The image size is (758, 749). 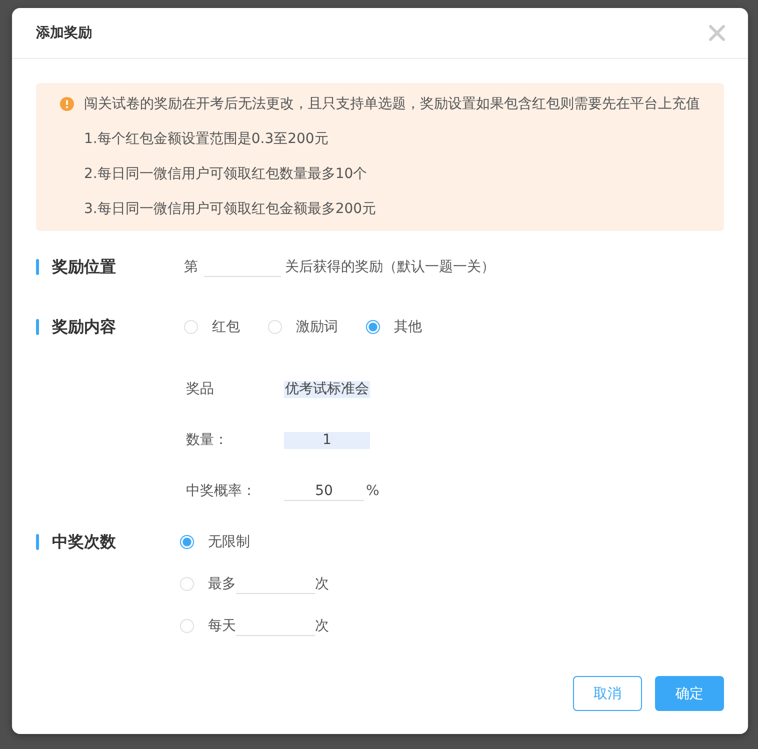 I want to click on warning-icon, so click(x=67, y=104).